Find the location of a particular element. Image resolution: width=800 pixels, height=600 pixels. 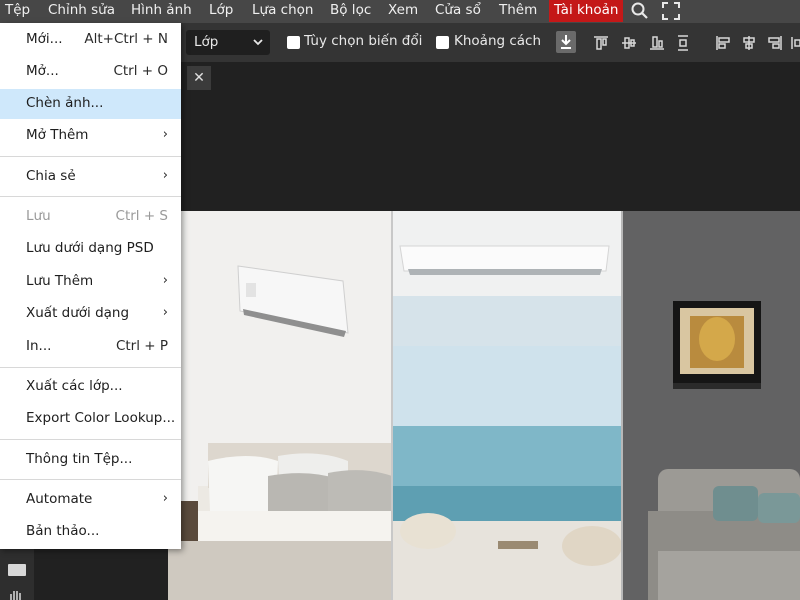

menu-item-open-more: Mở Thêm › is located at coordinates (90, 136).